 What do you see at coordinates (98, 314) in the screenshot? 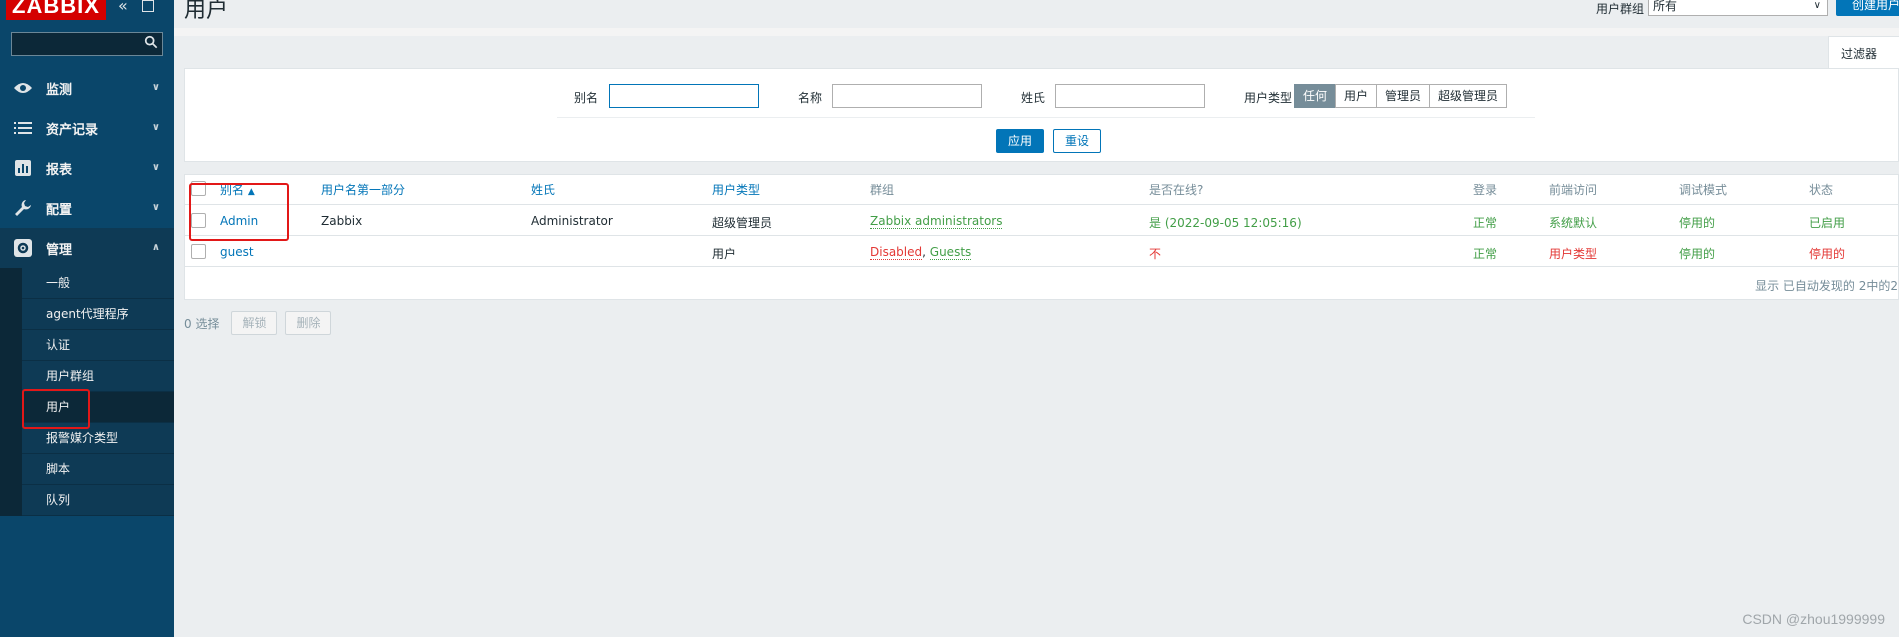
I see `submenu-item-proxies: agent代理程序` at bounding box center [98, 314].